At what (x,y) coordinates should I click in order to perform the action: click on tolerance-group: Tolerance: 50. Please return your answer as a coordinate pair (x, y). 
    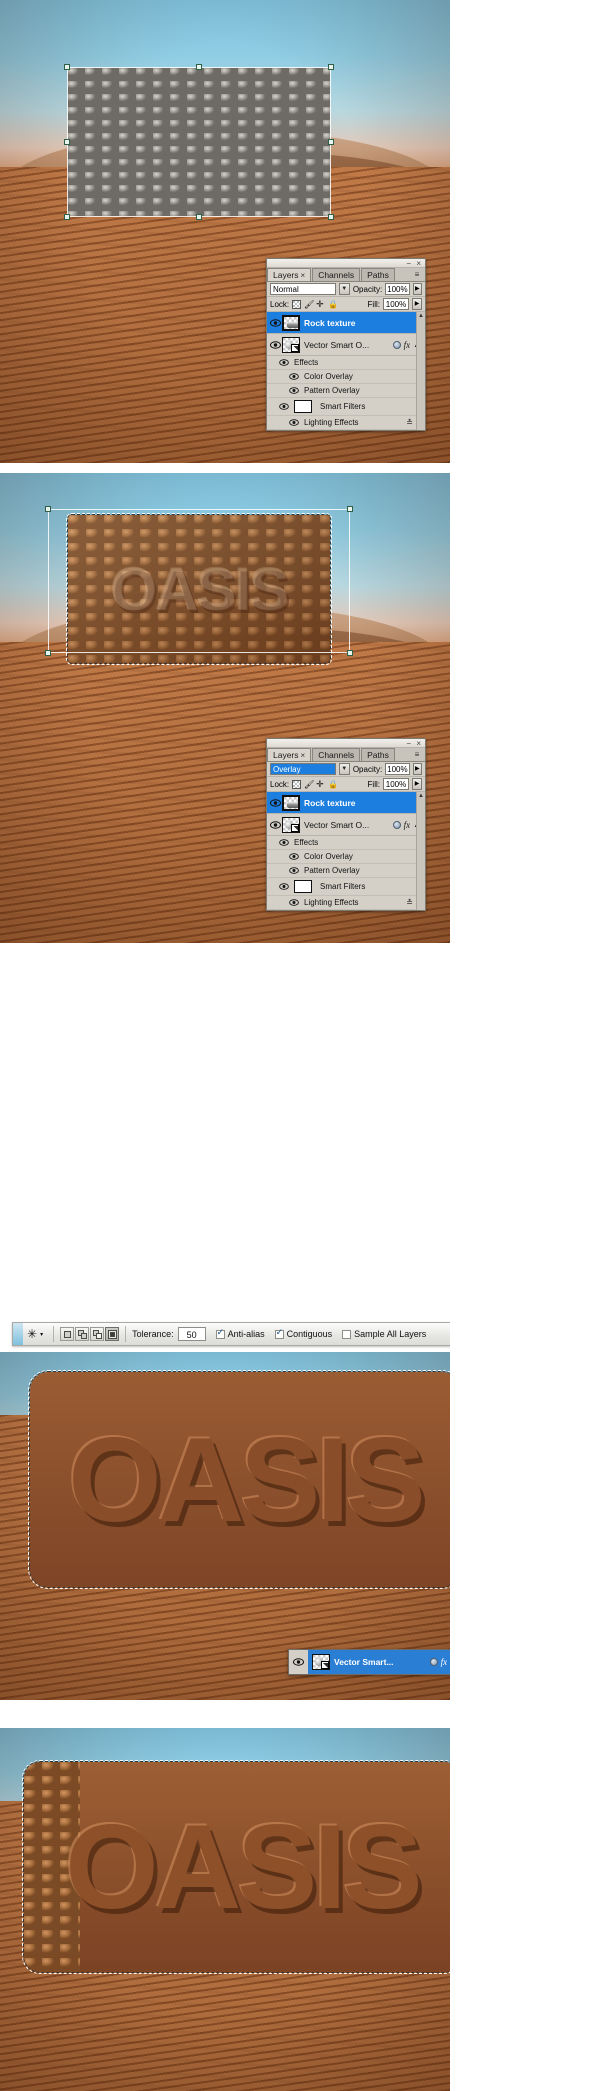
    Looking at the image, I should click on (169, 1334).